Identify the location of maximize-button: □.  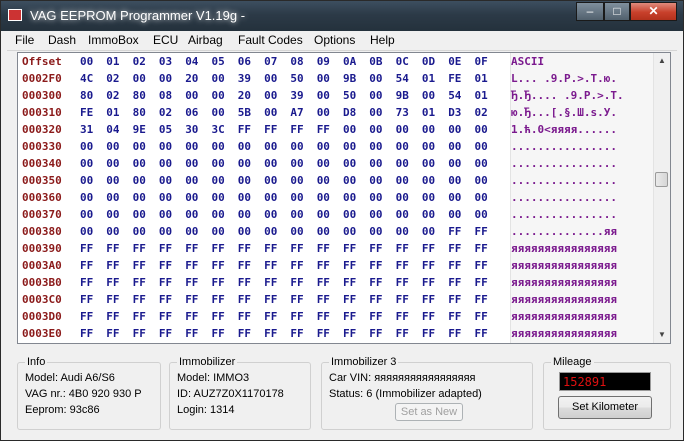
(617, 11).